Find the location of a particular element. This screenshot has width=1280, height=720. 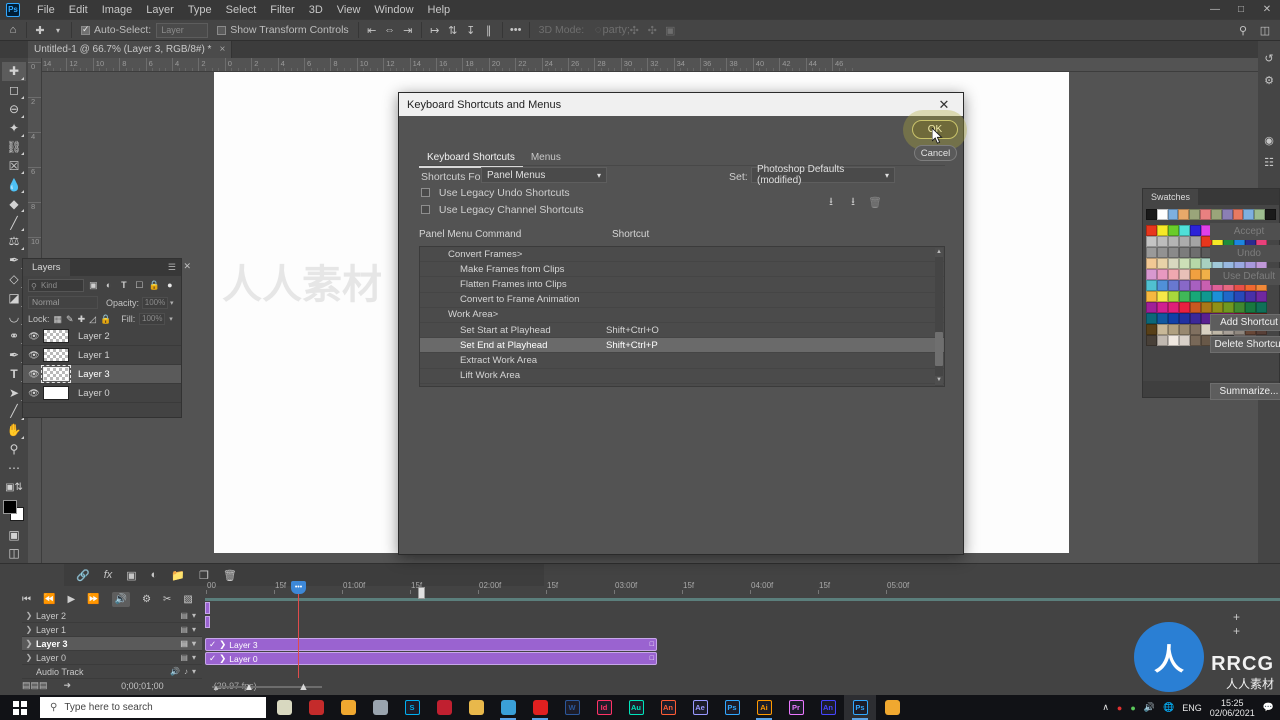

shield-icon: ● is located at coordinates (1132, 708).